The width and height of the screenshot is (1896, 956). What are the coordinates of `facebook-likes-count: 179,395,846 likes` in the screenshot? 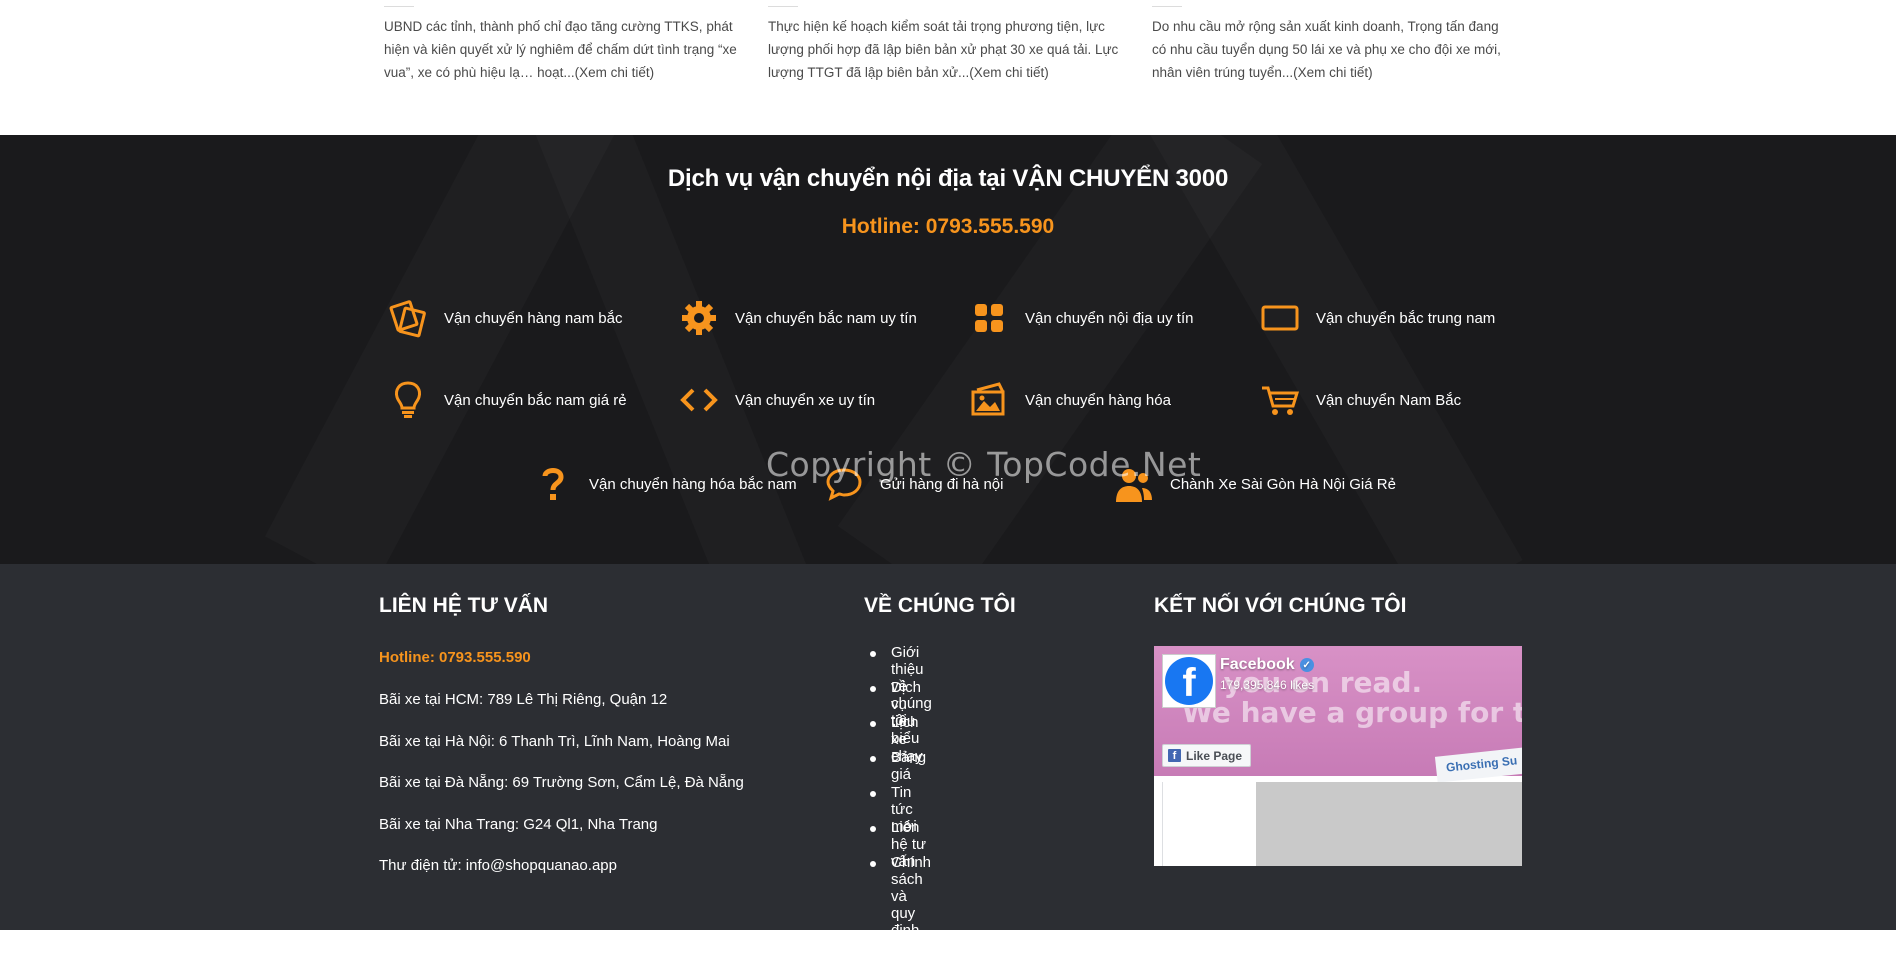 It's located at (1267, 685).